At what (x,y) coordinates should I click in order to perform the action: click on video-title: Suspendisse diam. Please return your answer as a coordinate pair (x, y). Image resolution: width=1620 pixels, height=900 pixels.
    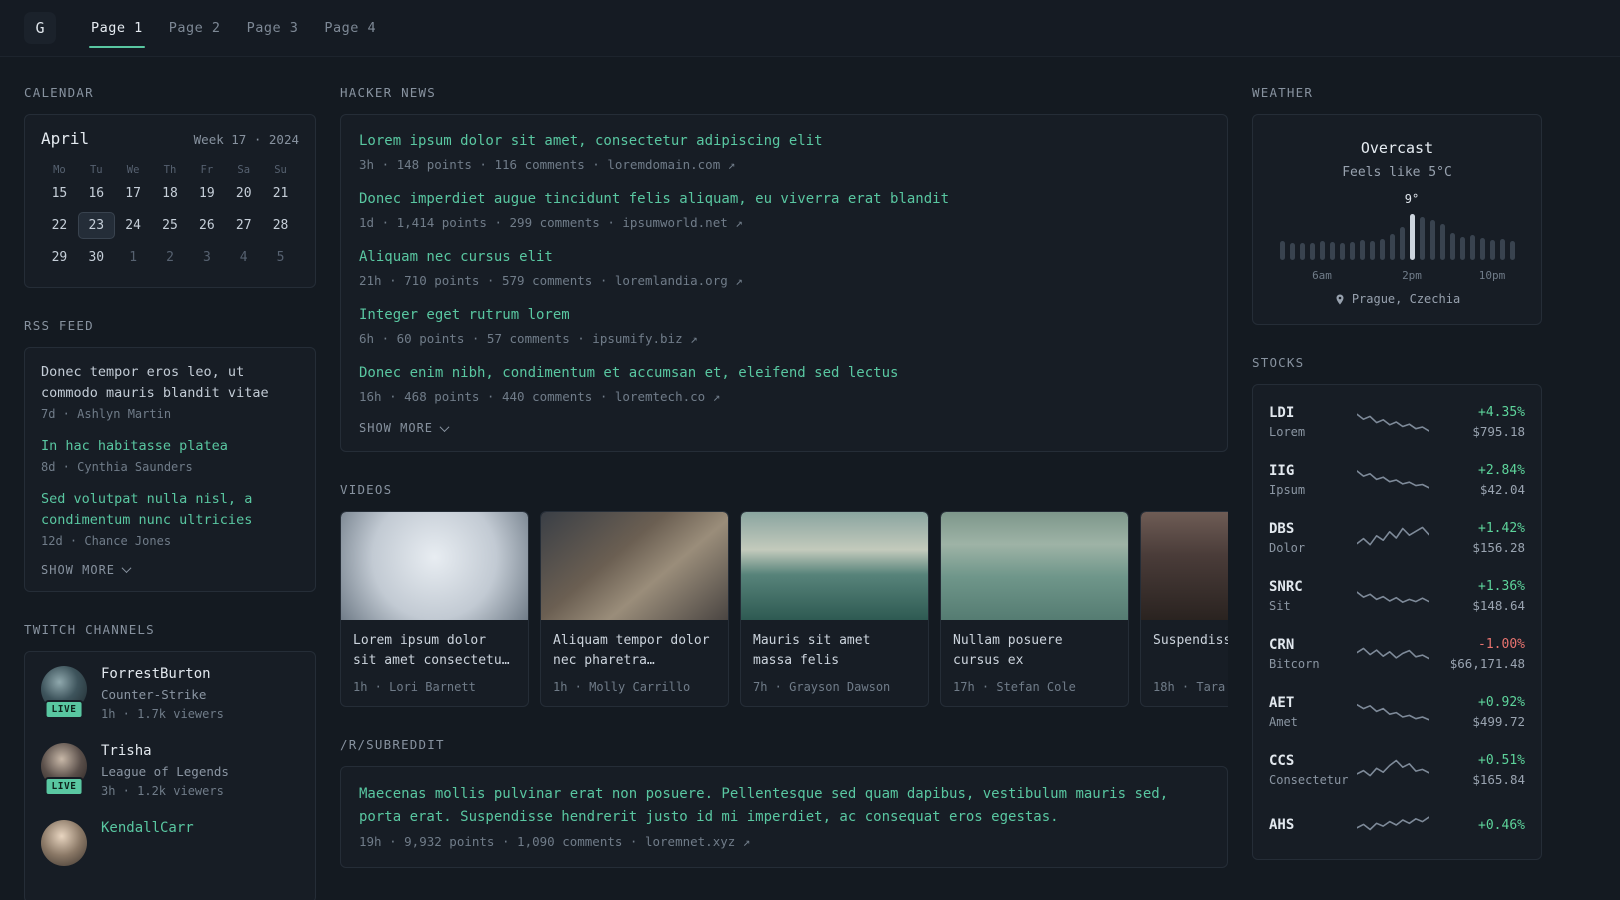
    Looking at the image, I should click on (1190, 651).